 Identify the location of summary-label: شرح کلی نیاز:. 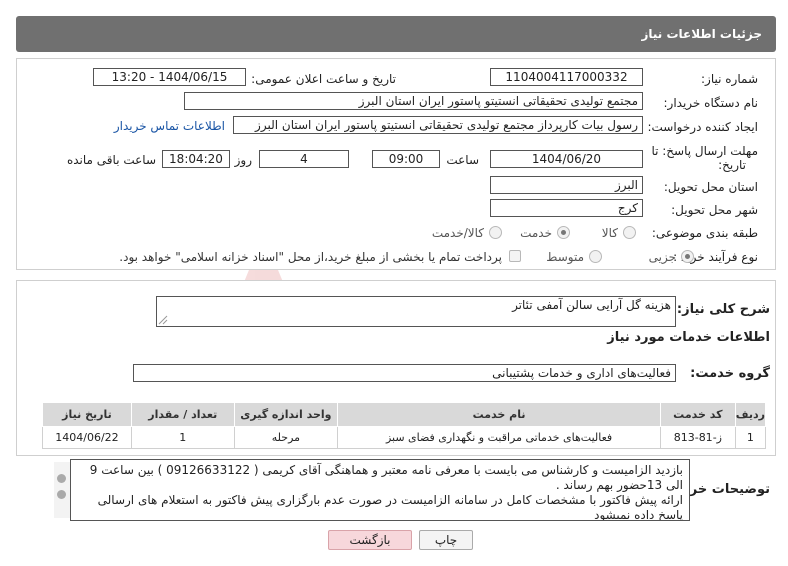
(723, 309).